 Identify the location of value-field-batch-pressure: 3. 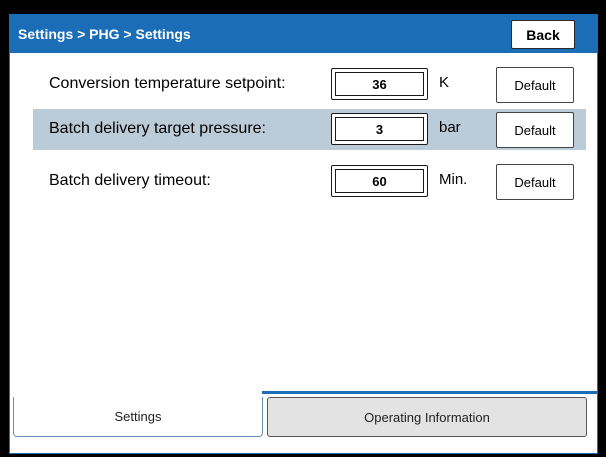
(379, 129).